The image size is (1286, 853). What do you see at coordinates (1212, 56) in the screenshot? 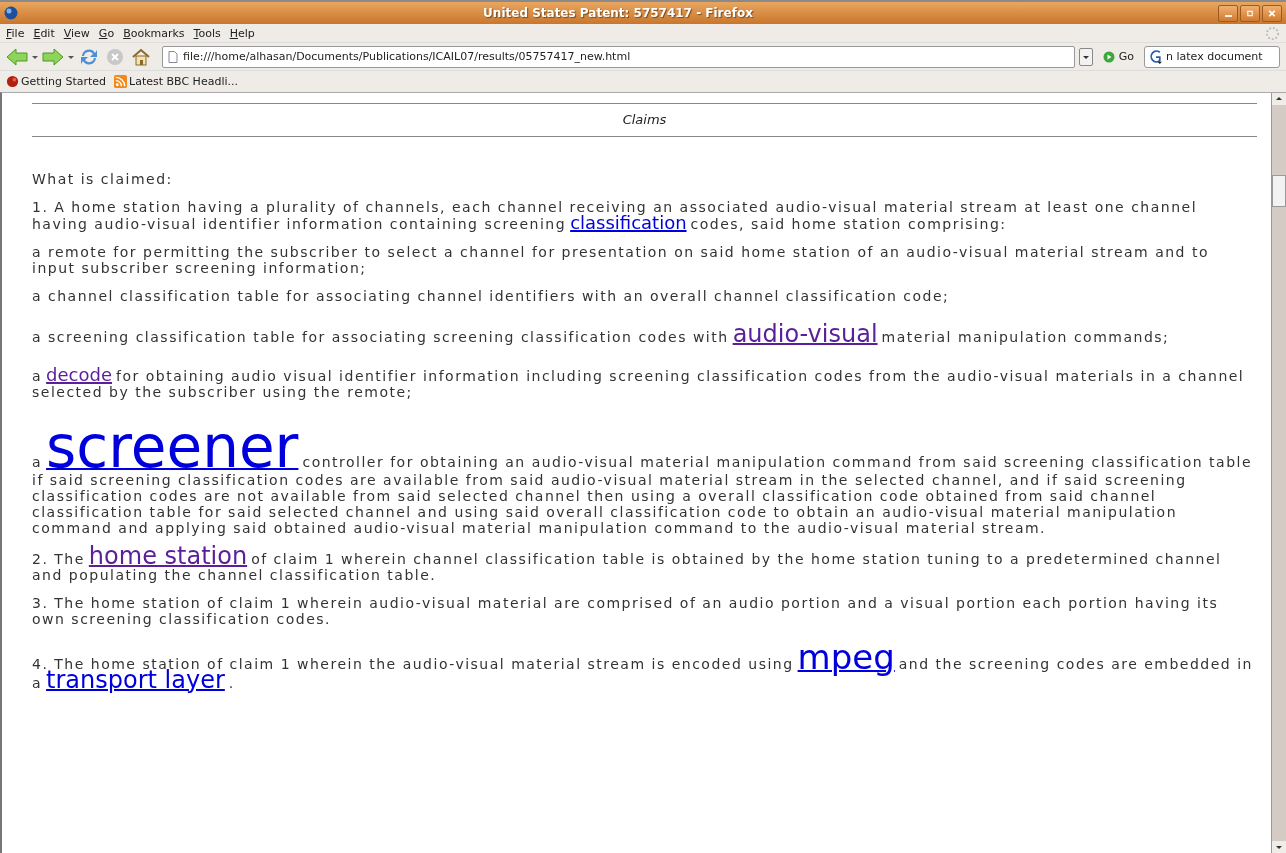
I see `search-field: n latex document` at bounding box center [1212, 56].